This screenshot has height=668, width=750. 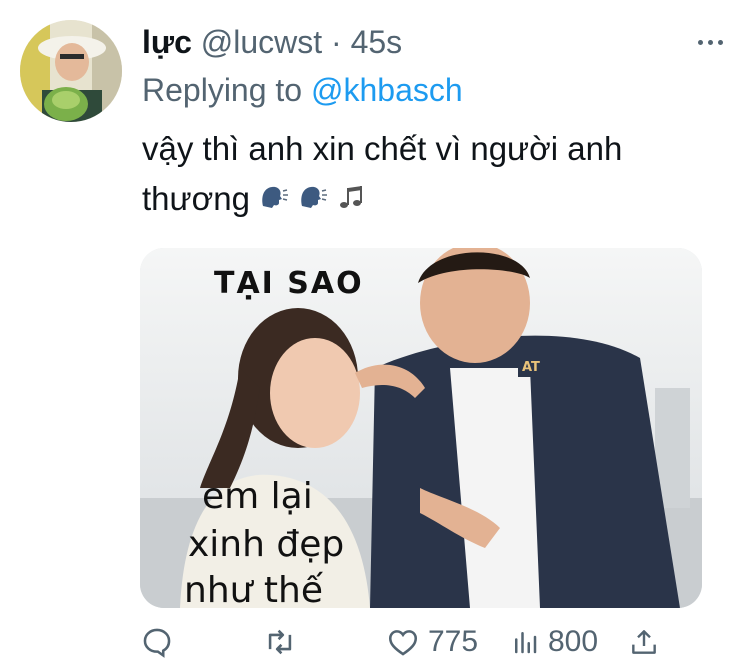 I want to click on display-name: lực, so click(x=167, y=42).